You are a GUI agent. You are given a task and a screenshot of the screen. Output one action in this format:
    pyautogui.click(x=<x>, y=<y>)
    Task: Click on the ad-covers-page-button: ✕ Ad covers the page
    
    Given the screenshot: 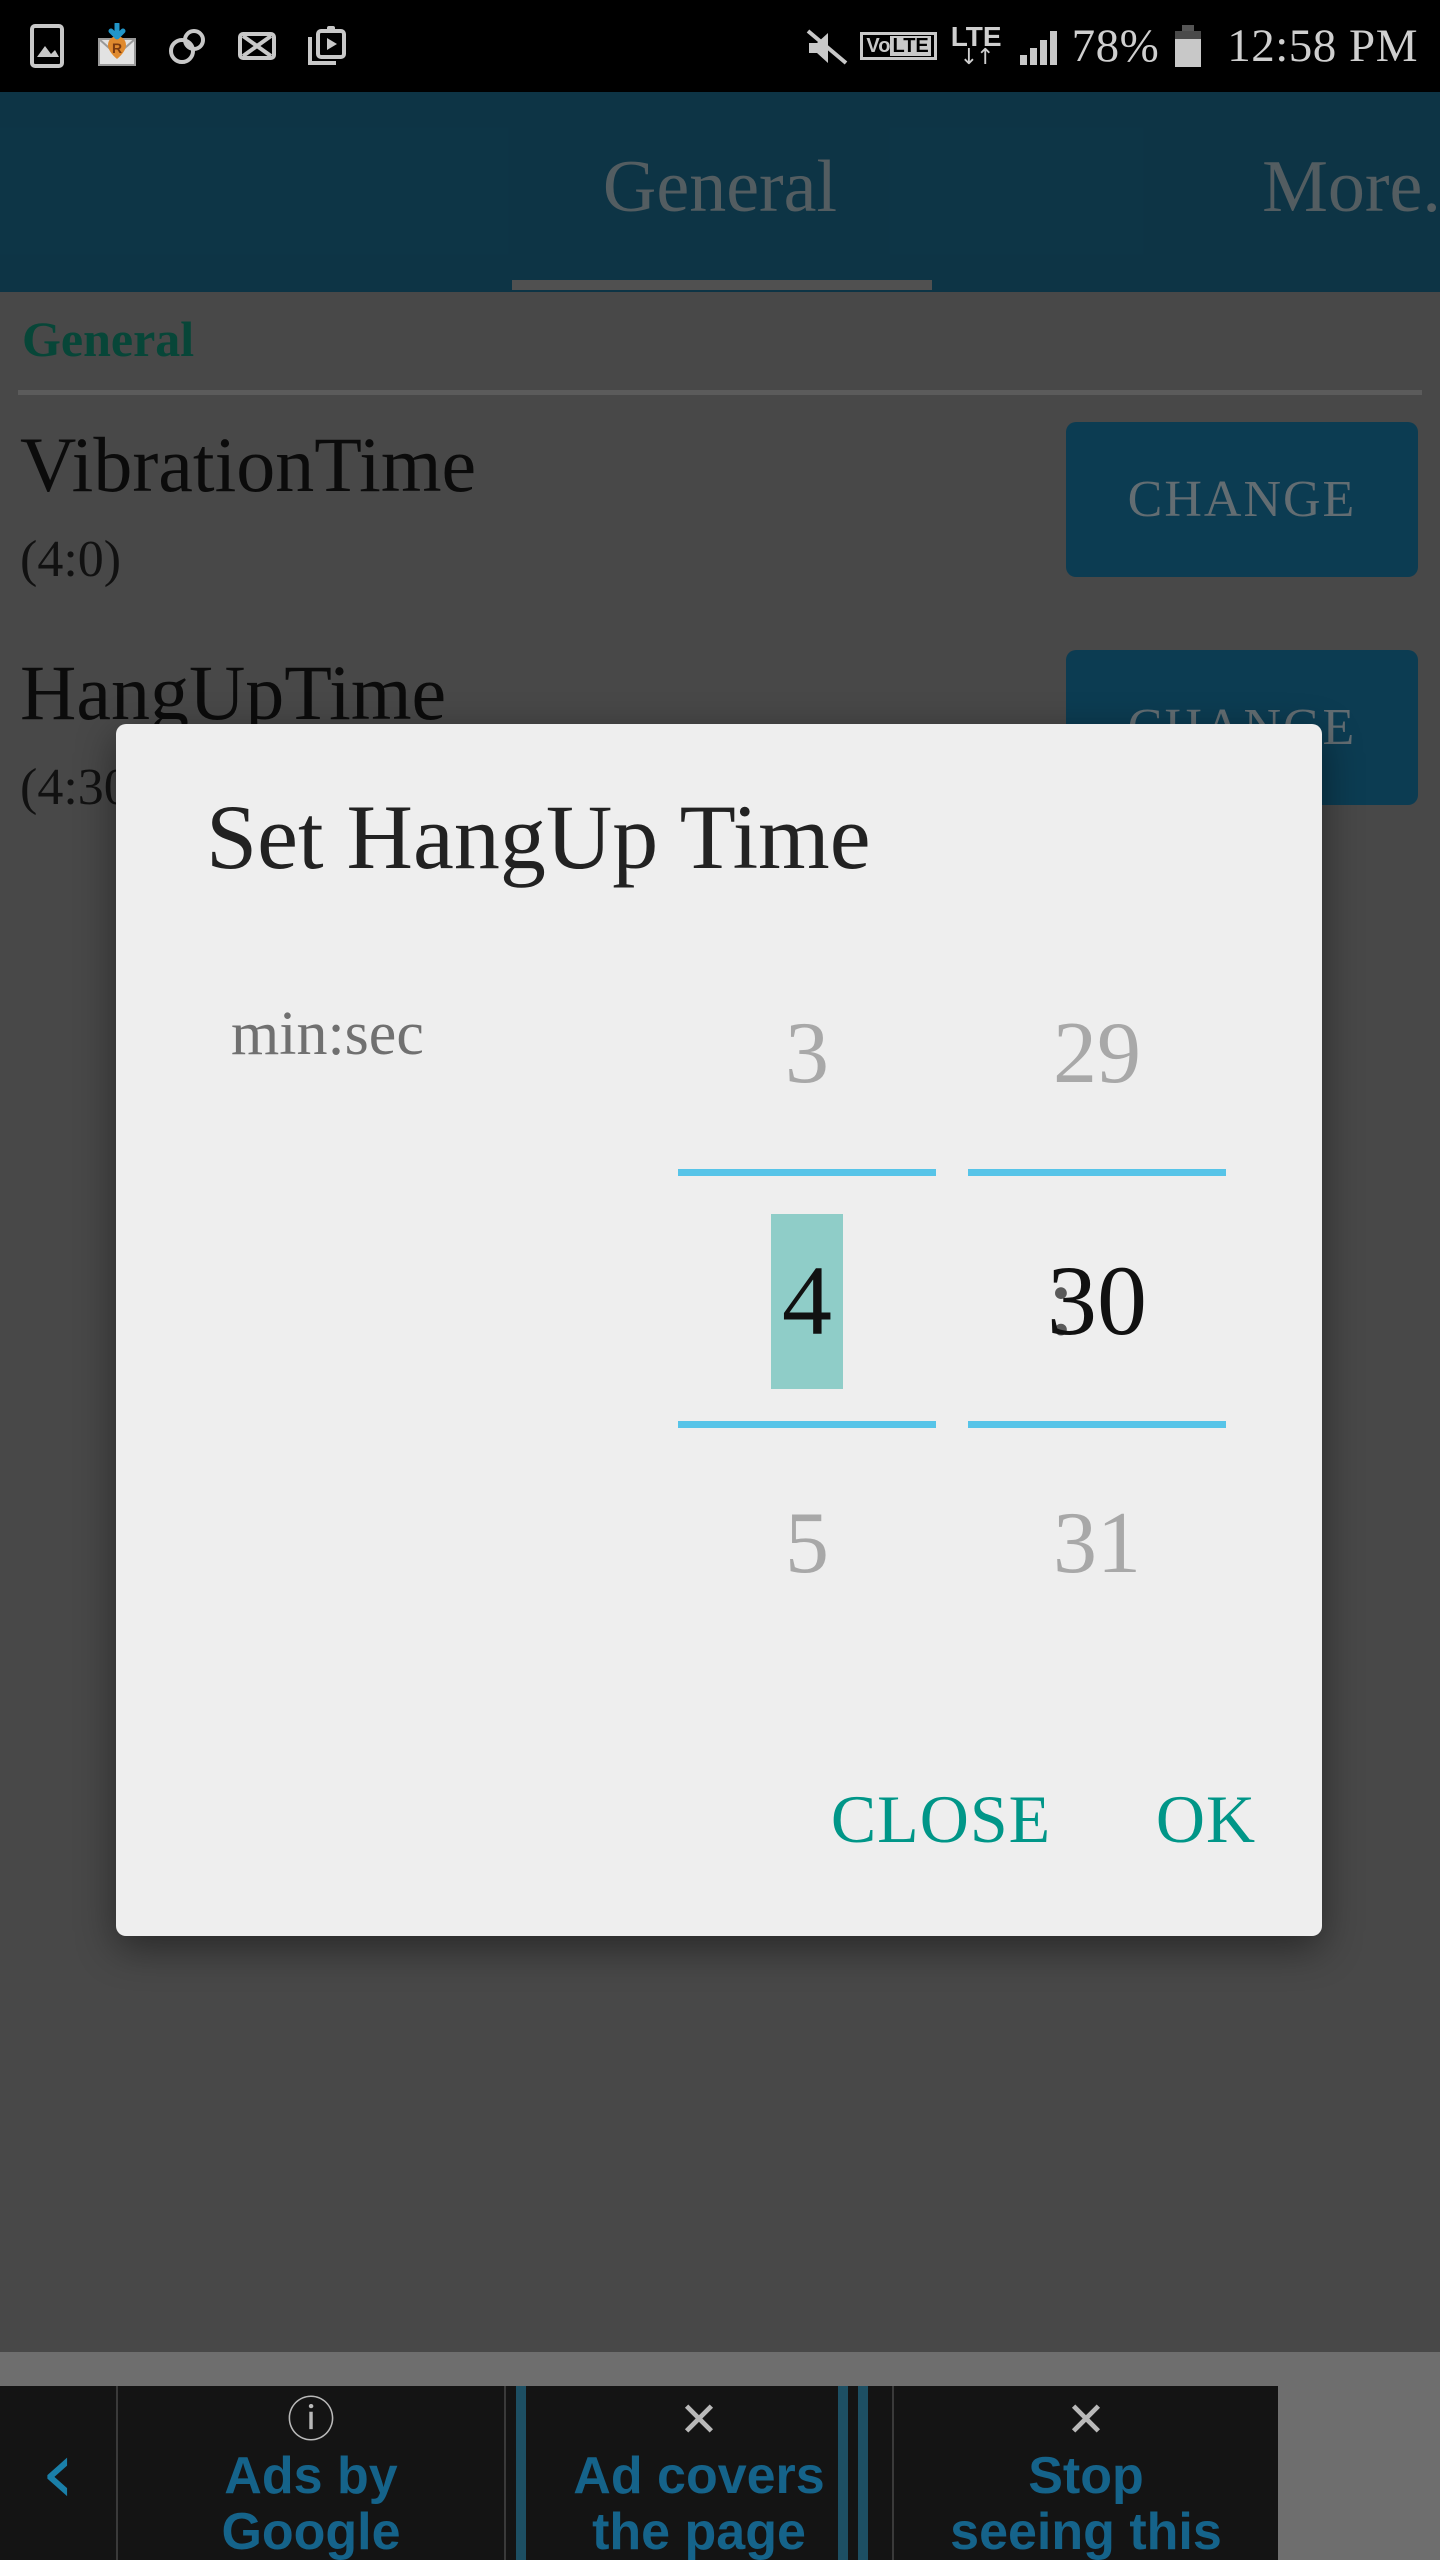 What is the action you would take?
    pyautogui.click(x=700, y=2473)
    